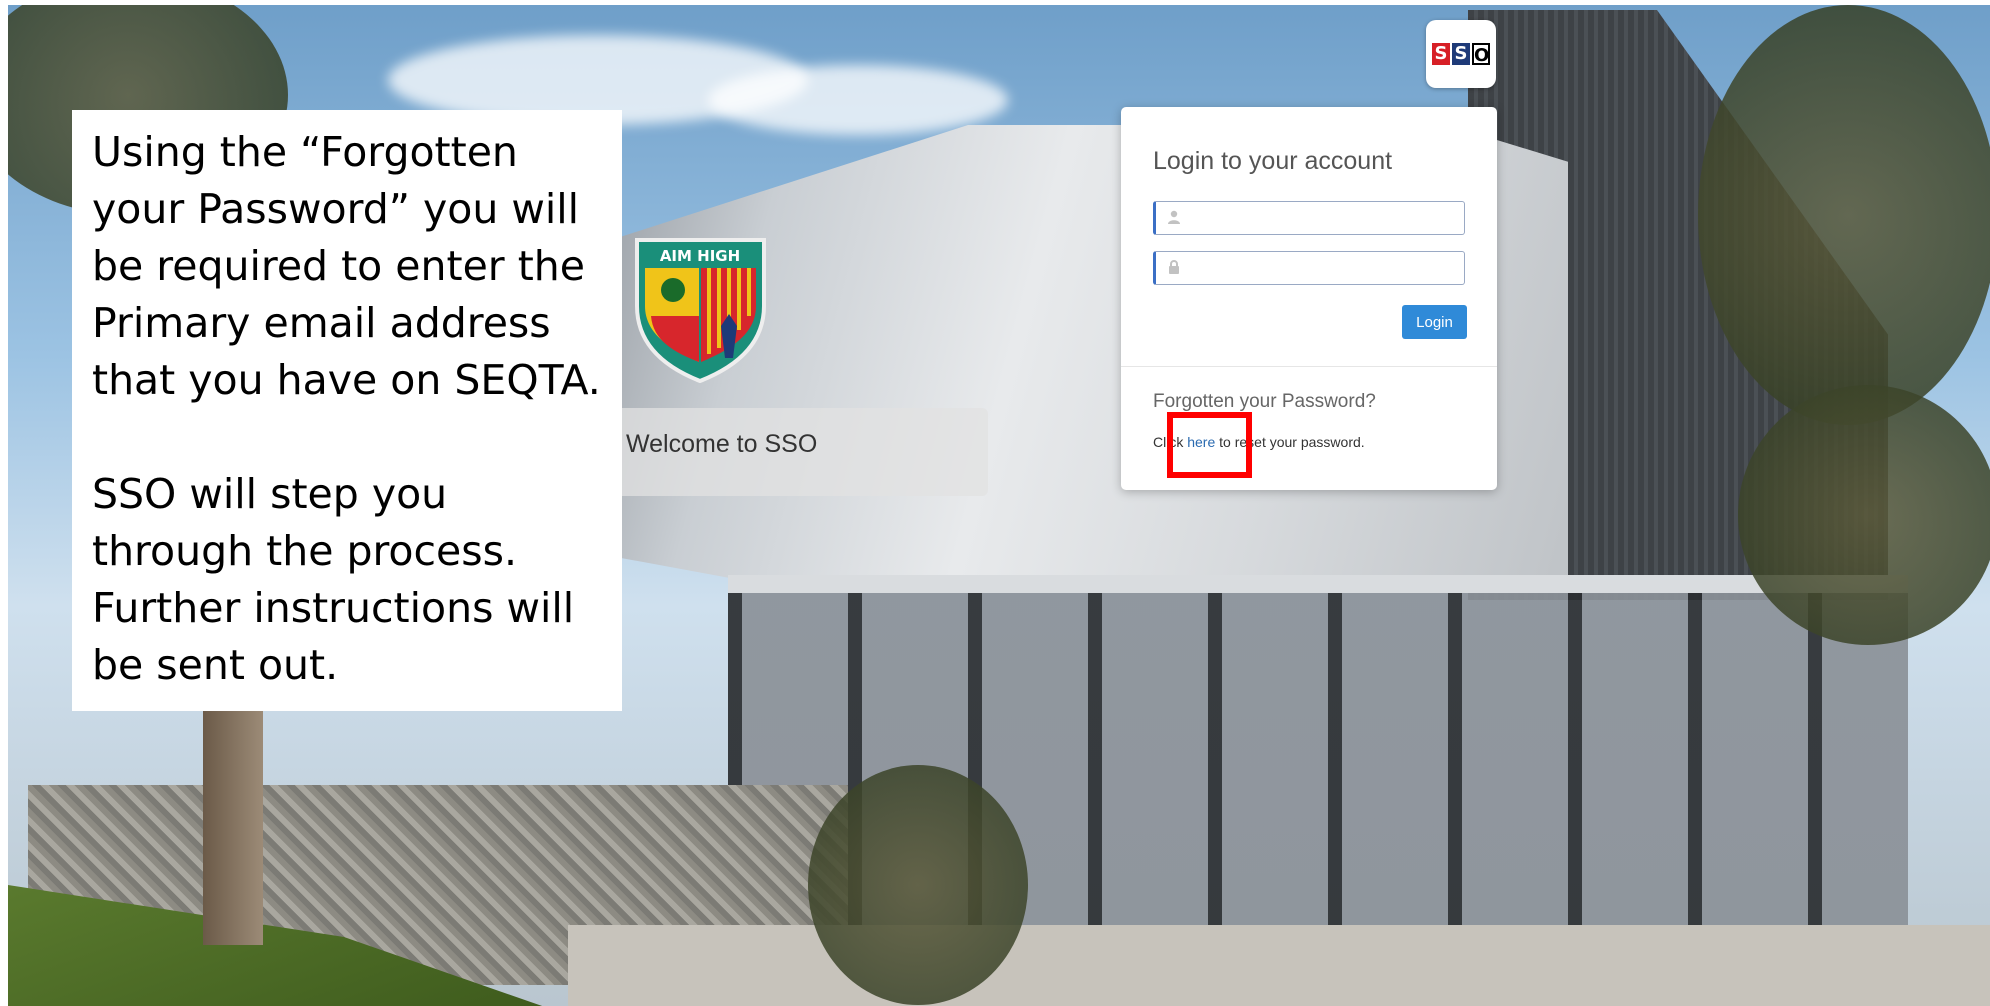 This screenshot has height=1006, width=1990. Describe the element at coordinates (1322, 269) in the screenshot. I see `password-input` at that location.